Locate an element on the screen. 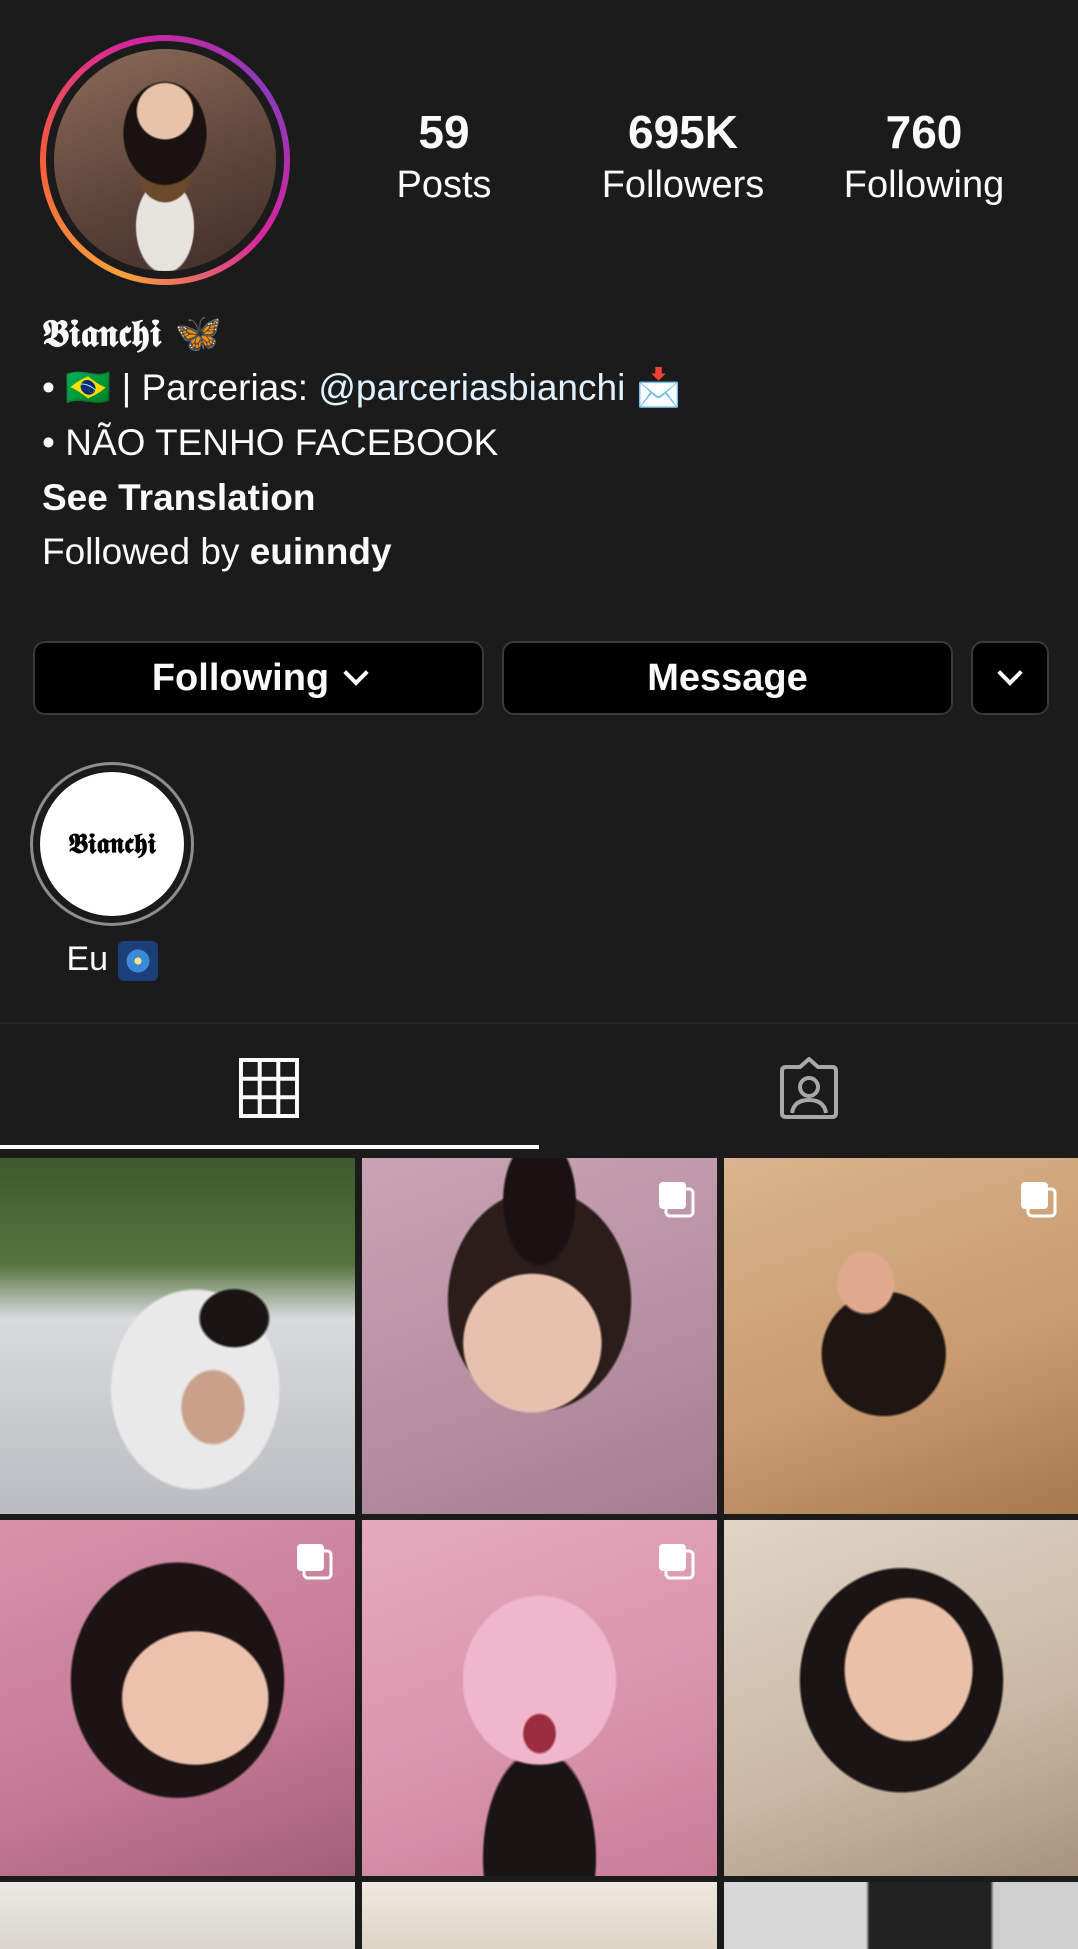  see-translation-link: See Translation is located at coordinates (179, 498).